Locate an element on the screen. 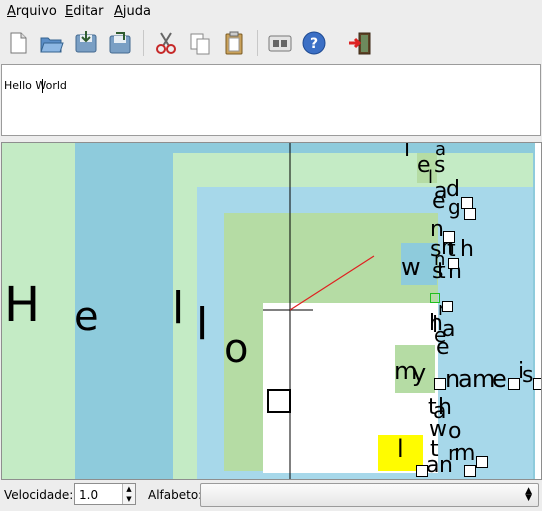  menu-editar: Editar is located at coordinates (84, 11).